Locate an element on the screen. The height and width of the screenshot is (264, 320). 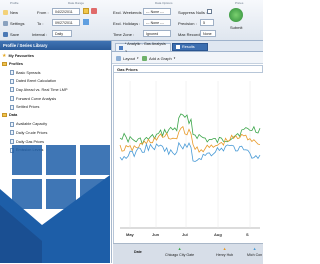
calendar-icon is located at coordinates (86, 11).